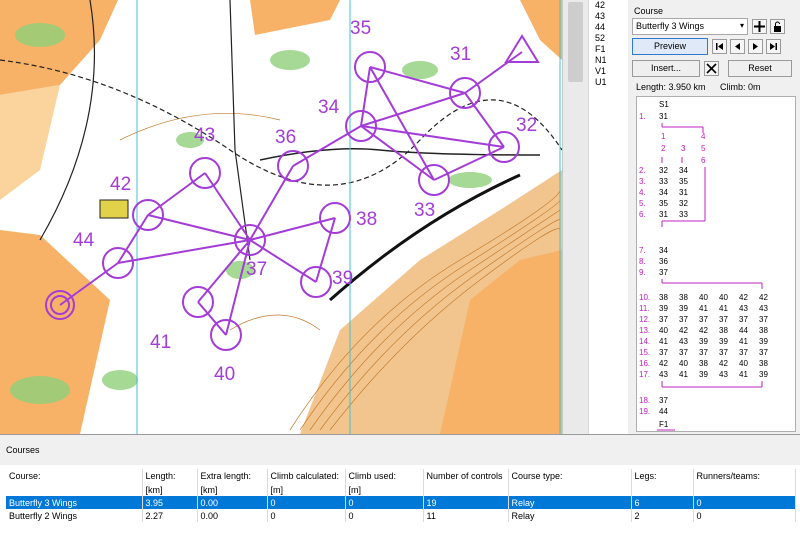 The image size is (800, 539). What do you see at coordinates (690, 26) in the screenshot?
I see `course-select: Butterfly 3 Wings ▾` at bounding box center [690, 26].